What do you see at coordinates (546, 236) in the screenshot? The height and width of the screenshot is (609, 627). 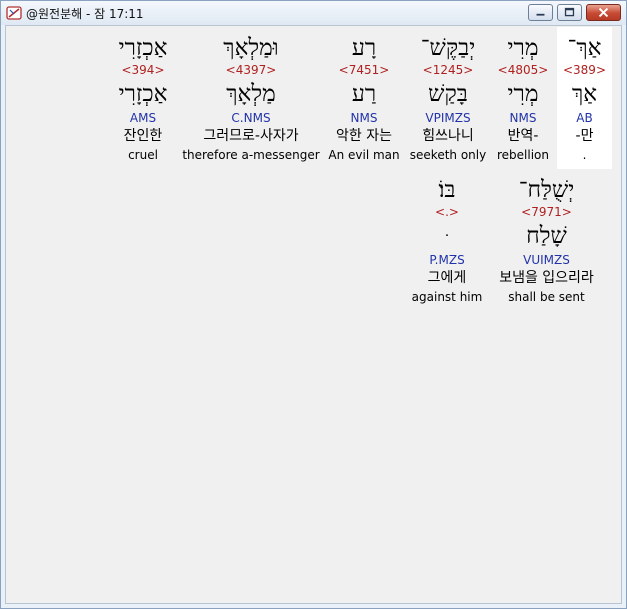 I see `hebrew-lemma: שָׁלַח` at bounding box center [546, 236].